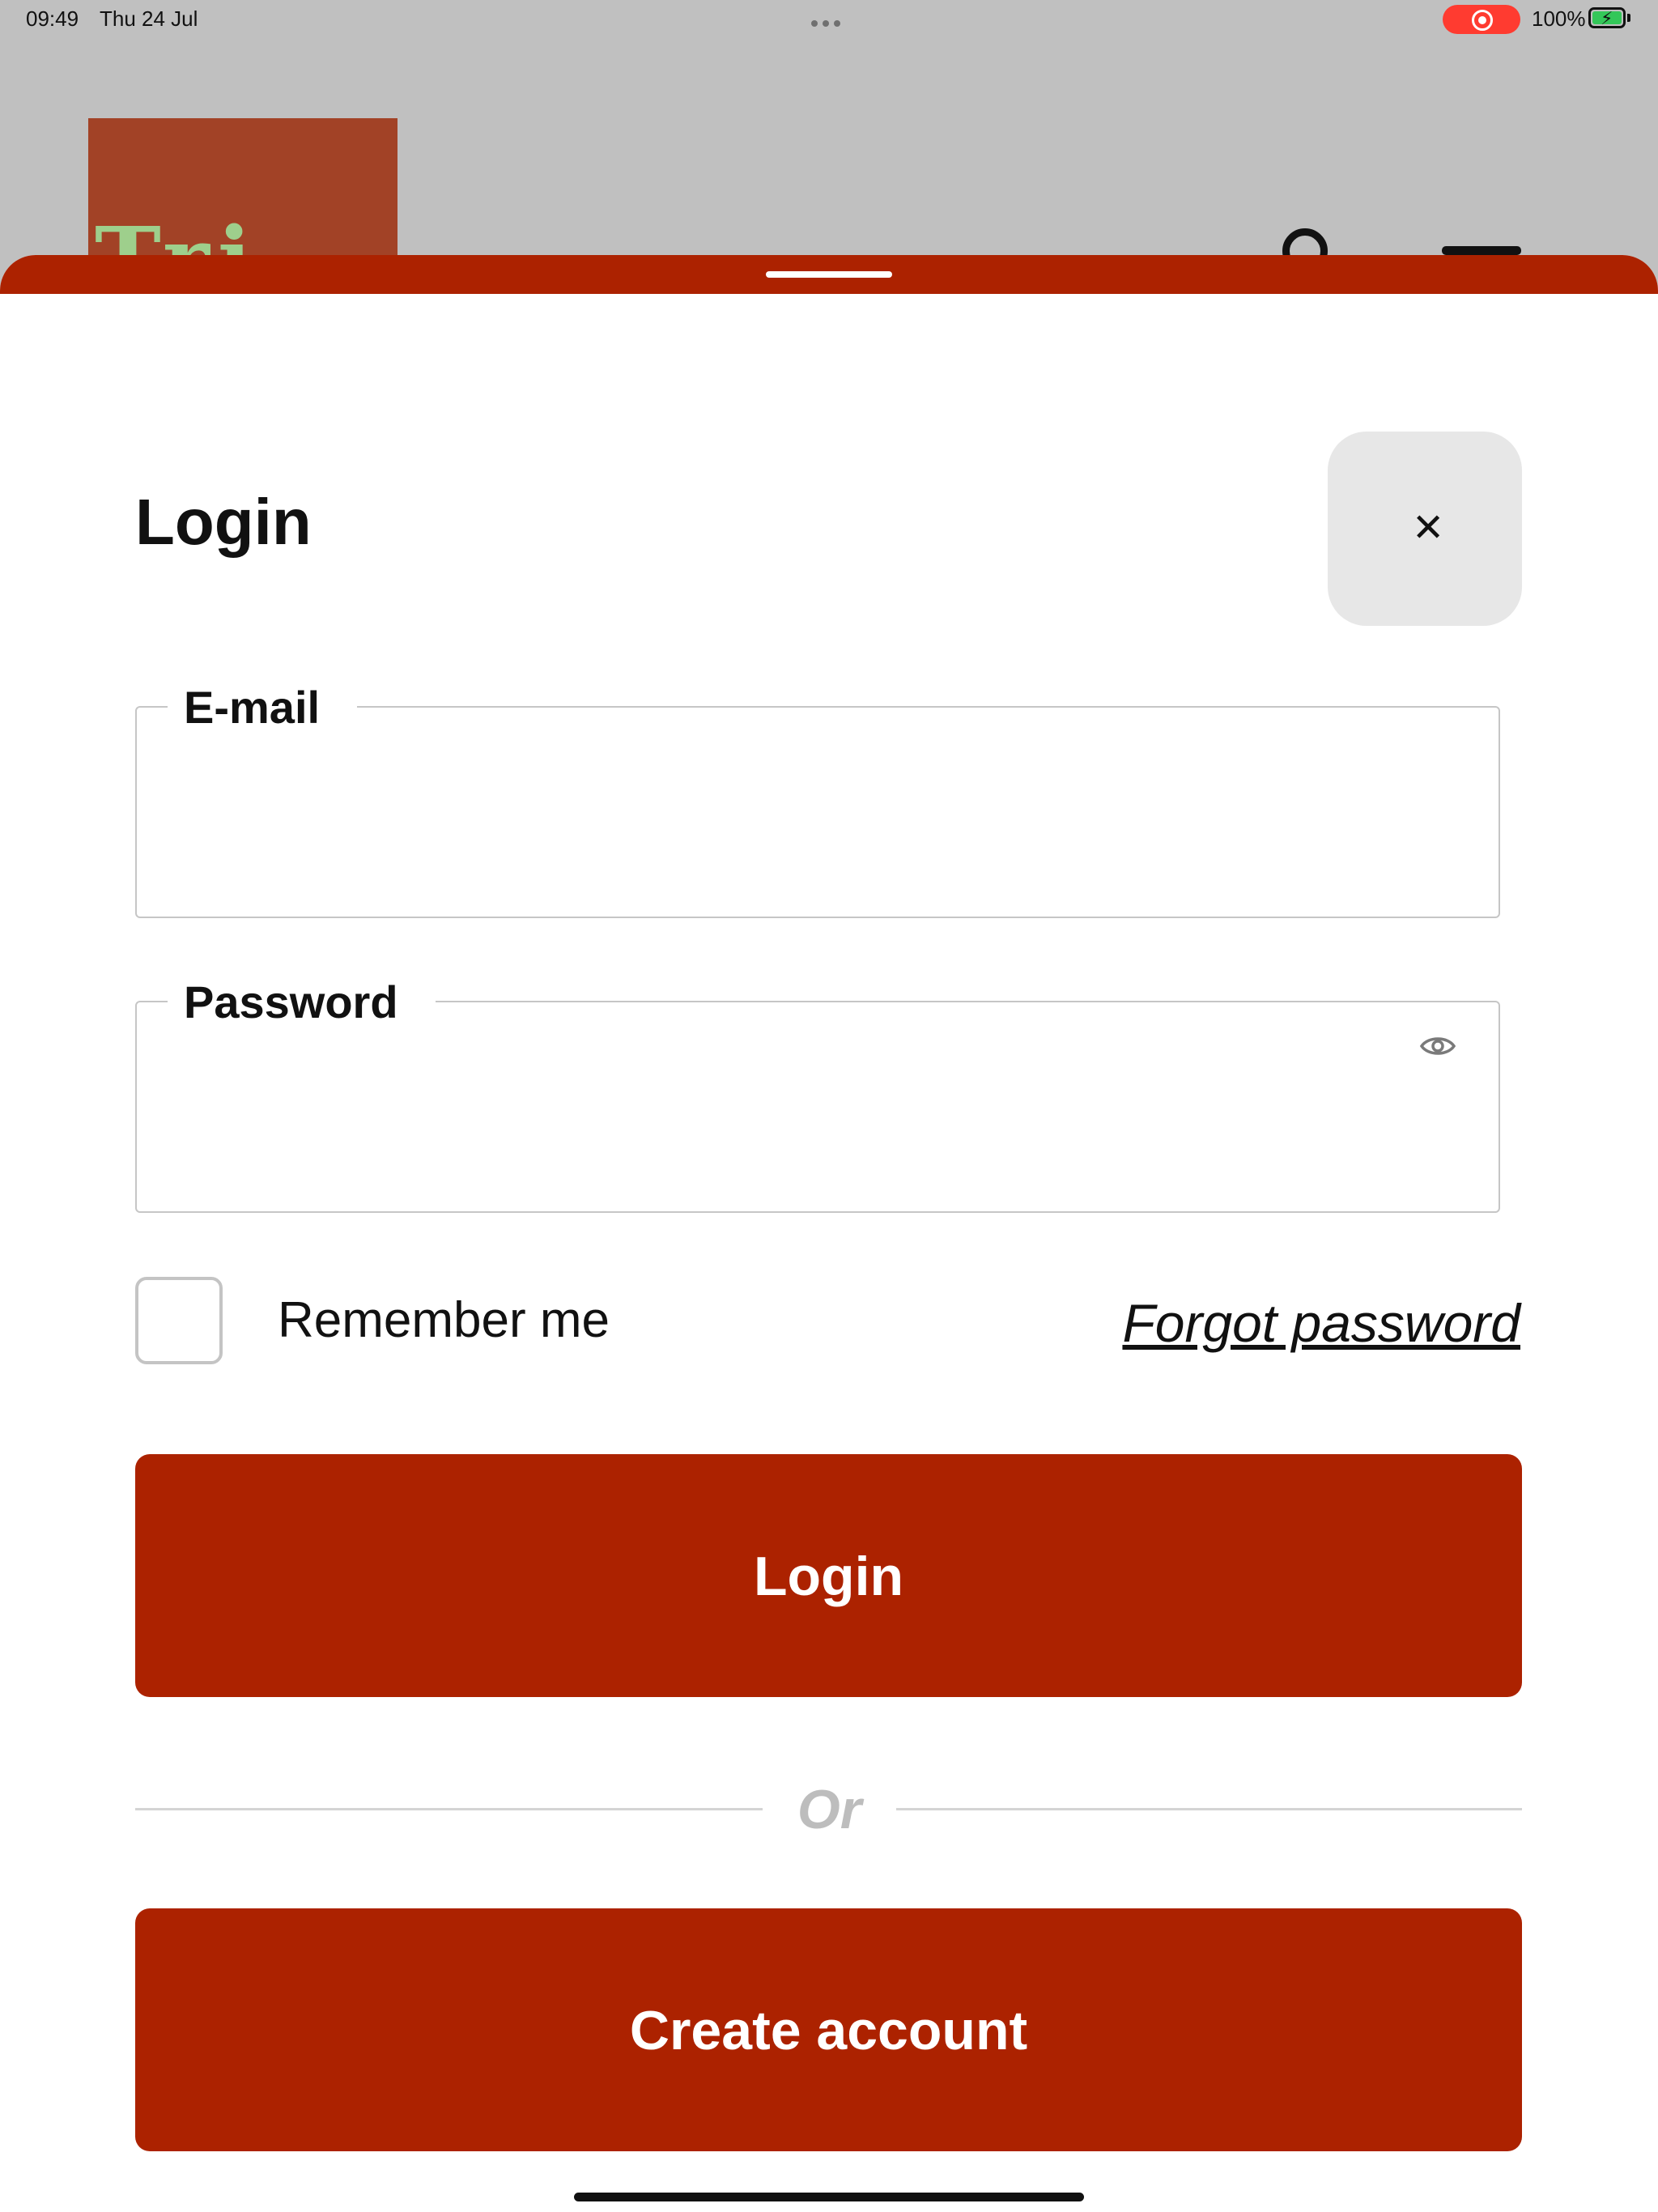  I want to click on email-input, so click(776, 822).